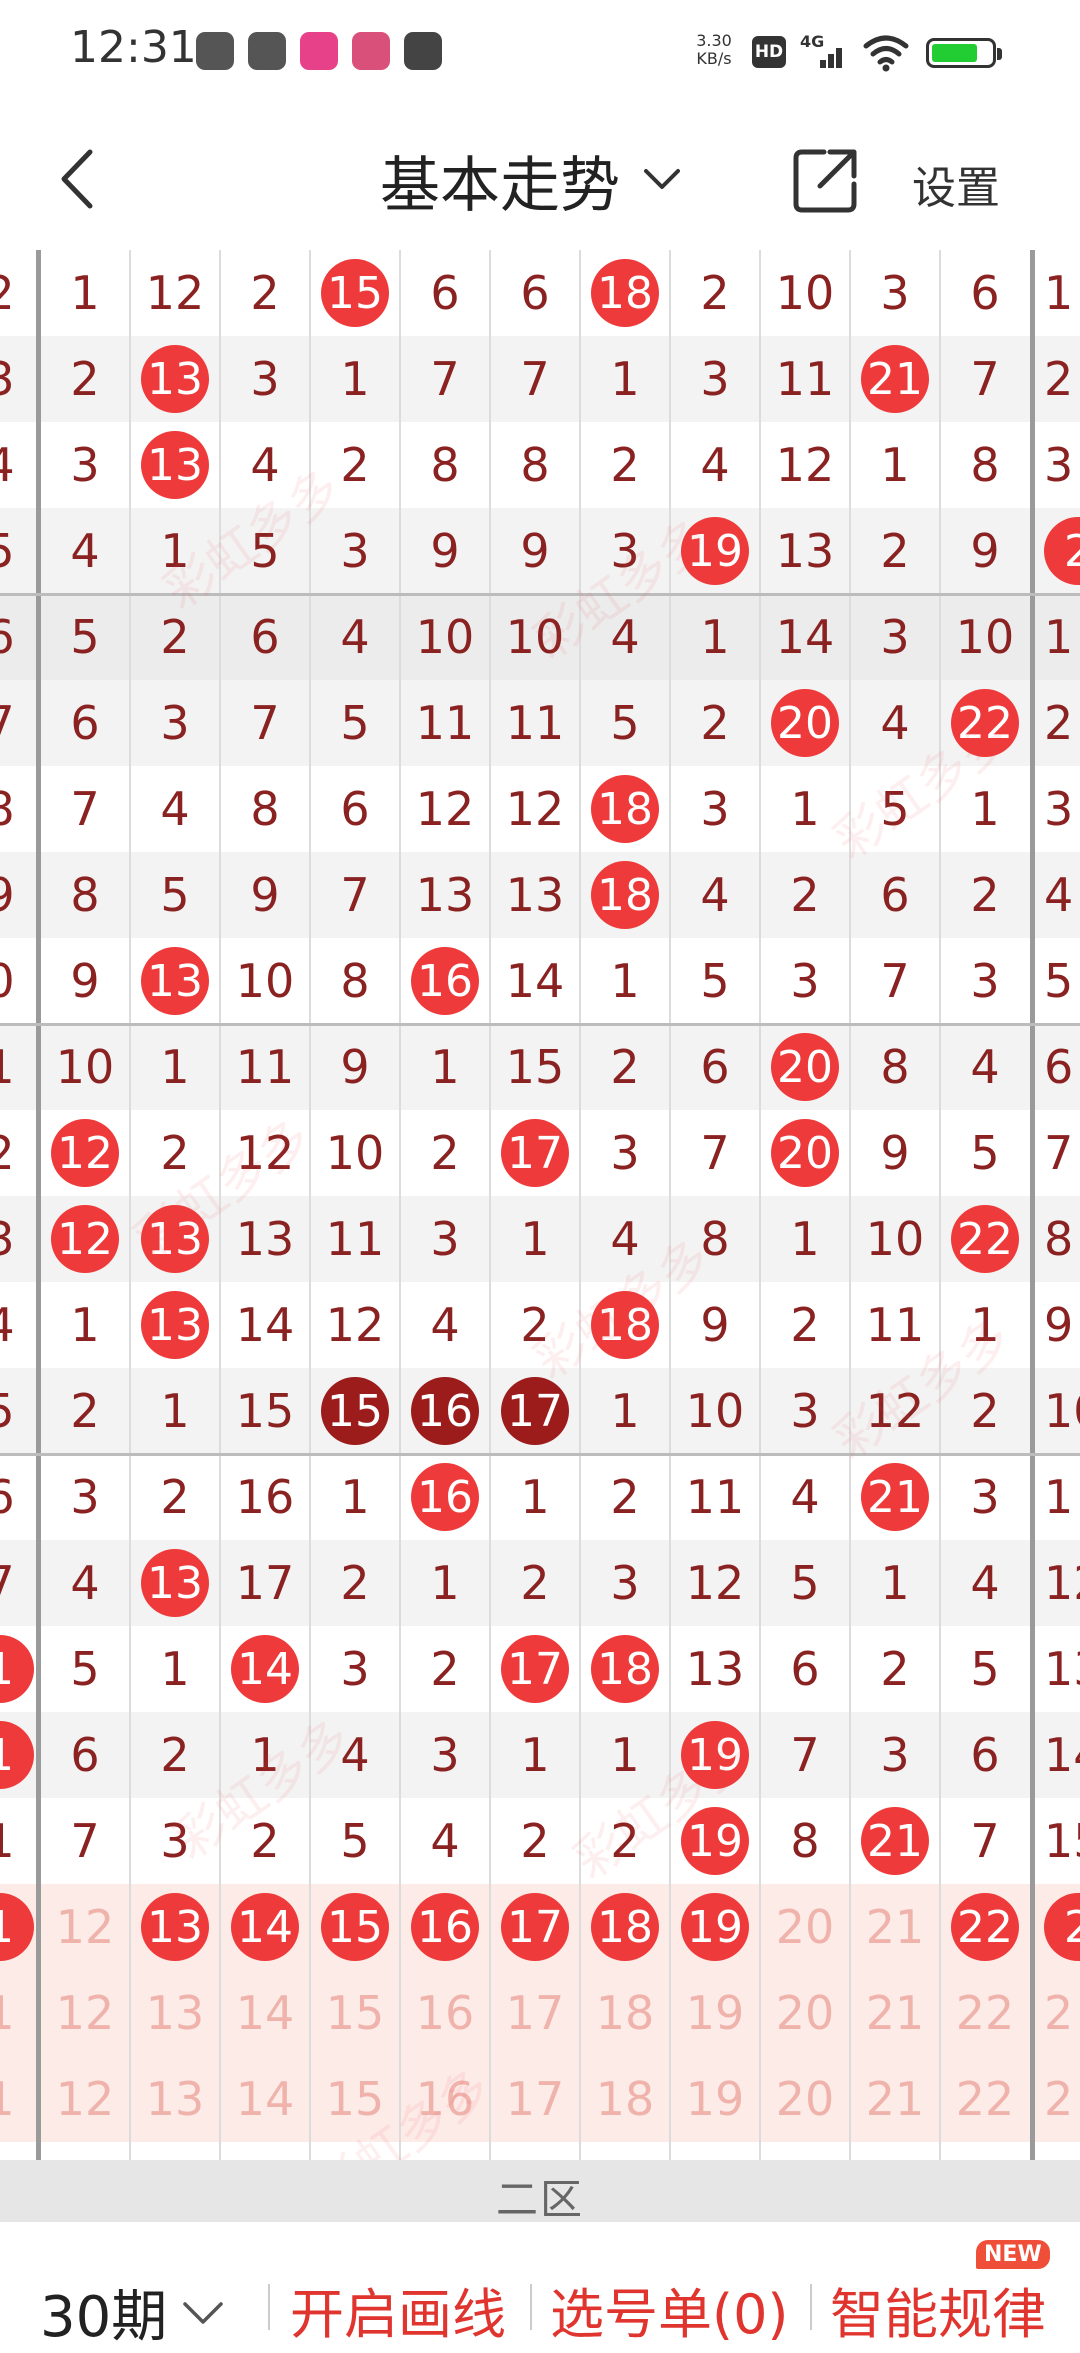  What do you see at coordinates (85, 1153) in the screenshot?
I see `drawn-number-ball: 12` at bounding box center [85, 1153].